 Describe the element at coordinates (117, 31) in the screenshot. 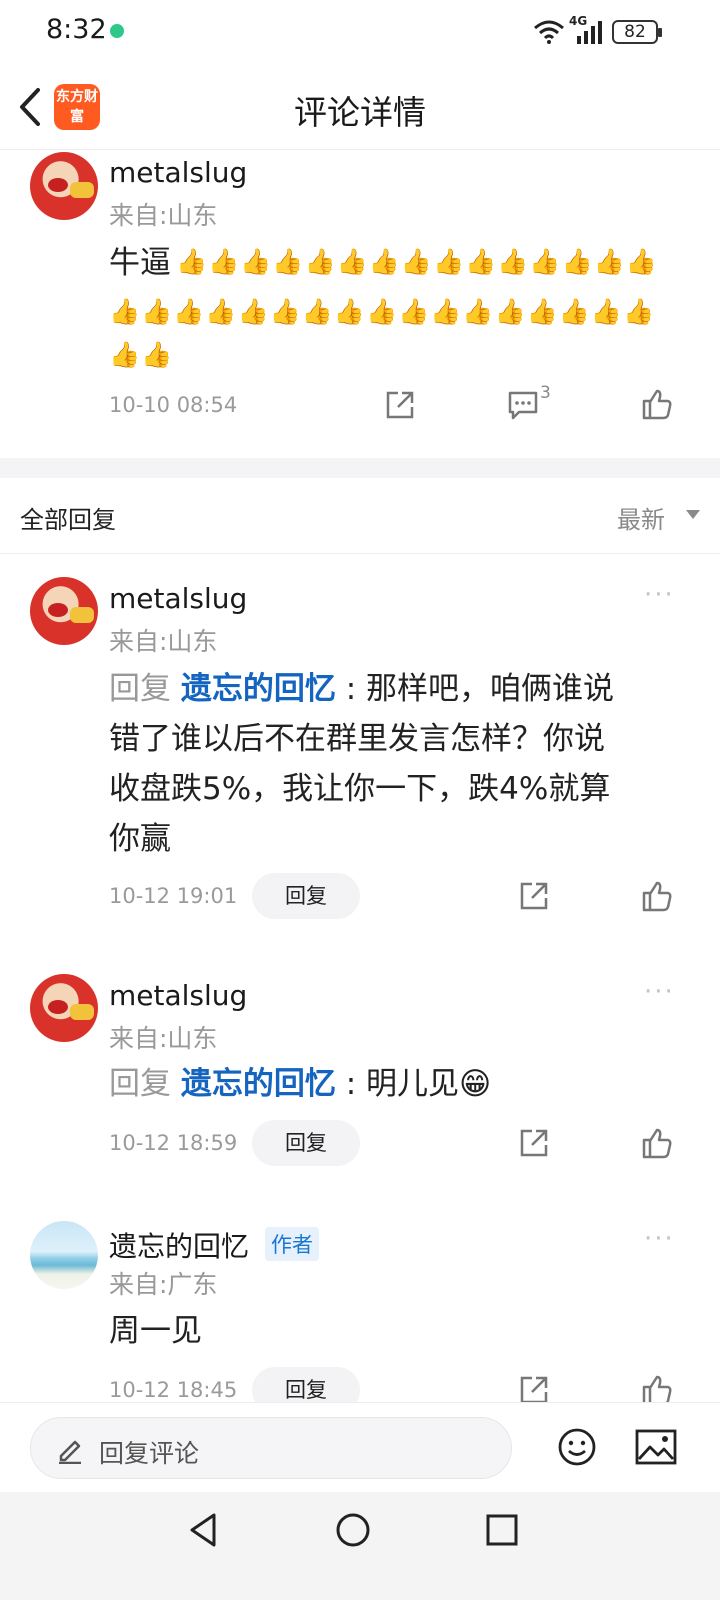

I see `notification-dot-icon` at that location.